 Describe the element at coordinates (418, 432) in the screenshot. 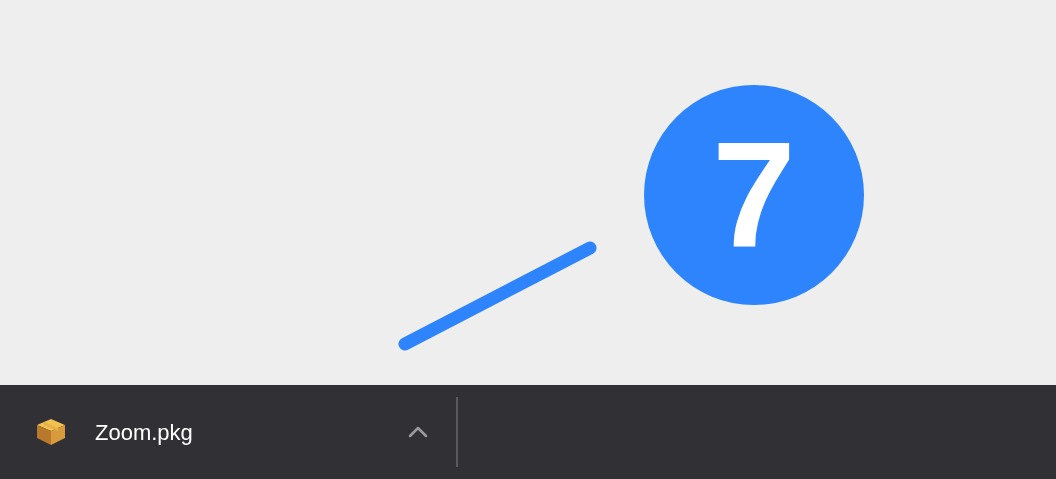

I see `chevron-up-icon` at that location.